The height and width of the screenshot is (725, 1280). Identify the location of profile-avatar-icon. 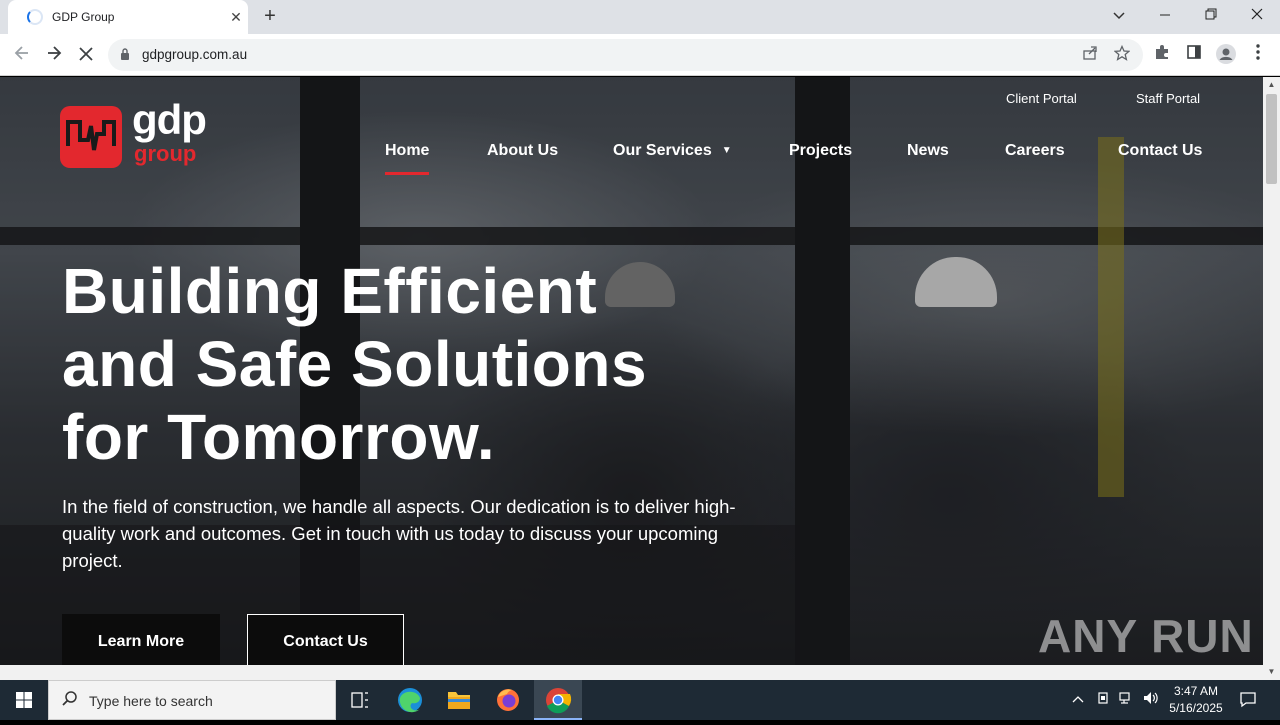
(1226, 55).